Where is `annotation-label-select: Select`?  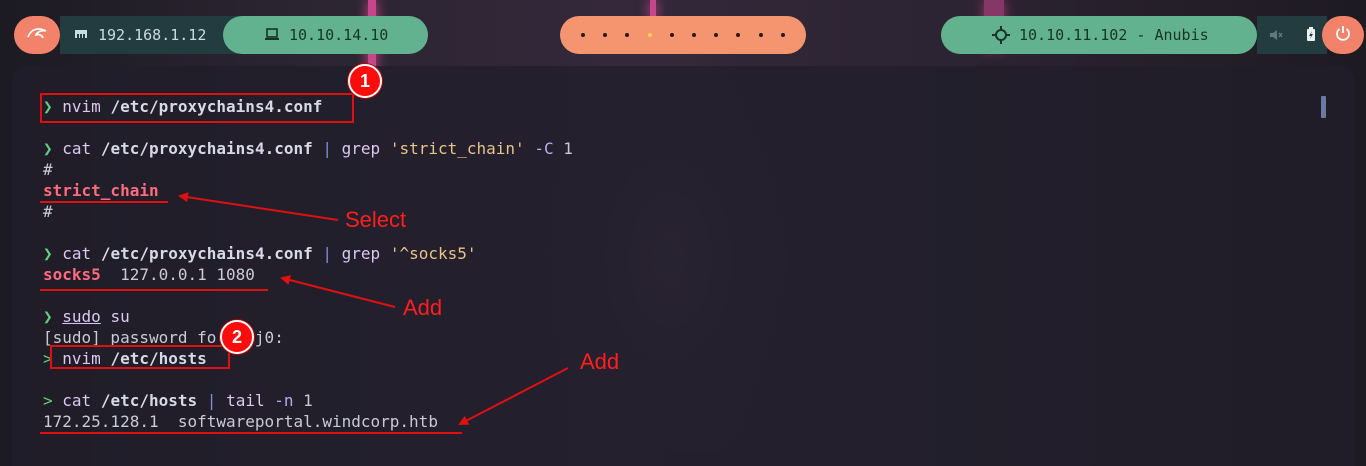
annotation-label-select: Select is located at coordinates (376, 219).